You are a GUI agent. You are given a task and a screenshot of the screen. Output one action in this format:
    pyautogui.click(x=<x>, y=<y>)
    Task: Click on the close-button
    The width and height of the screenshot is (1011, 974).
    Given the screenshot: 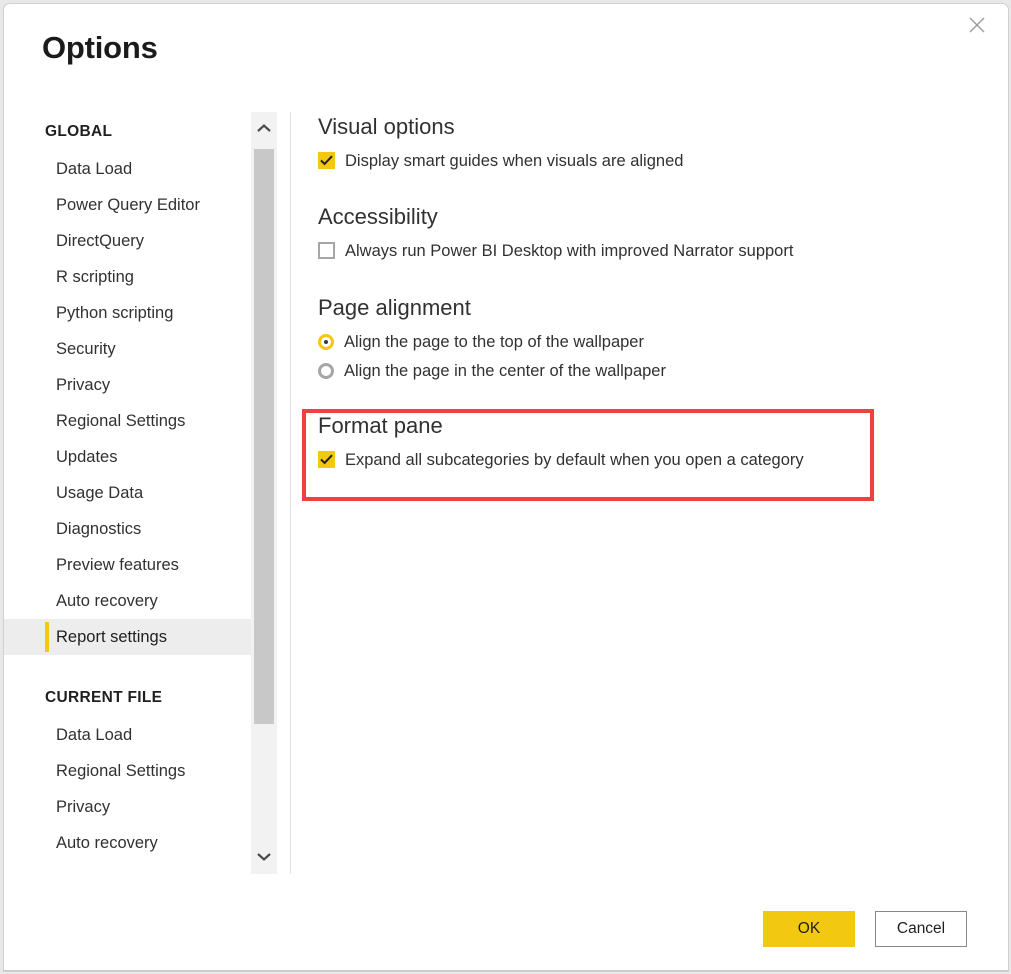 What is the action you would take?
    pyautogui.click(x=977, y=25)
    